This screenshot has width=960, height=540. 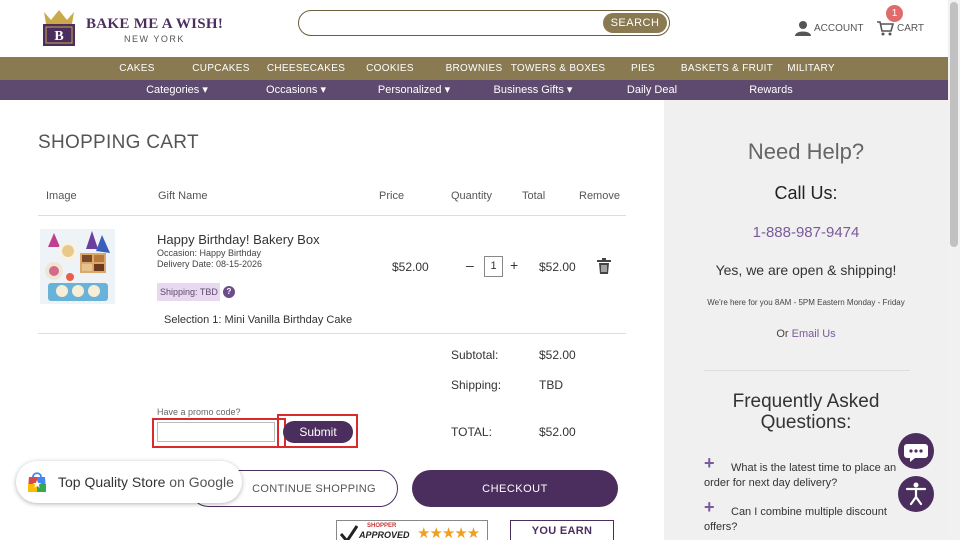 I want to click on page-scrollbar, so click(x=954, y=270).